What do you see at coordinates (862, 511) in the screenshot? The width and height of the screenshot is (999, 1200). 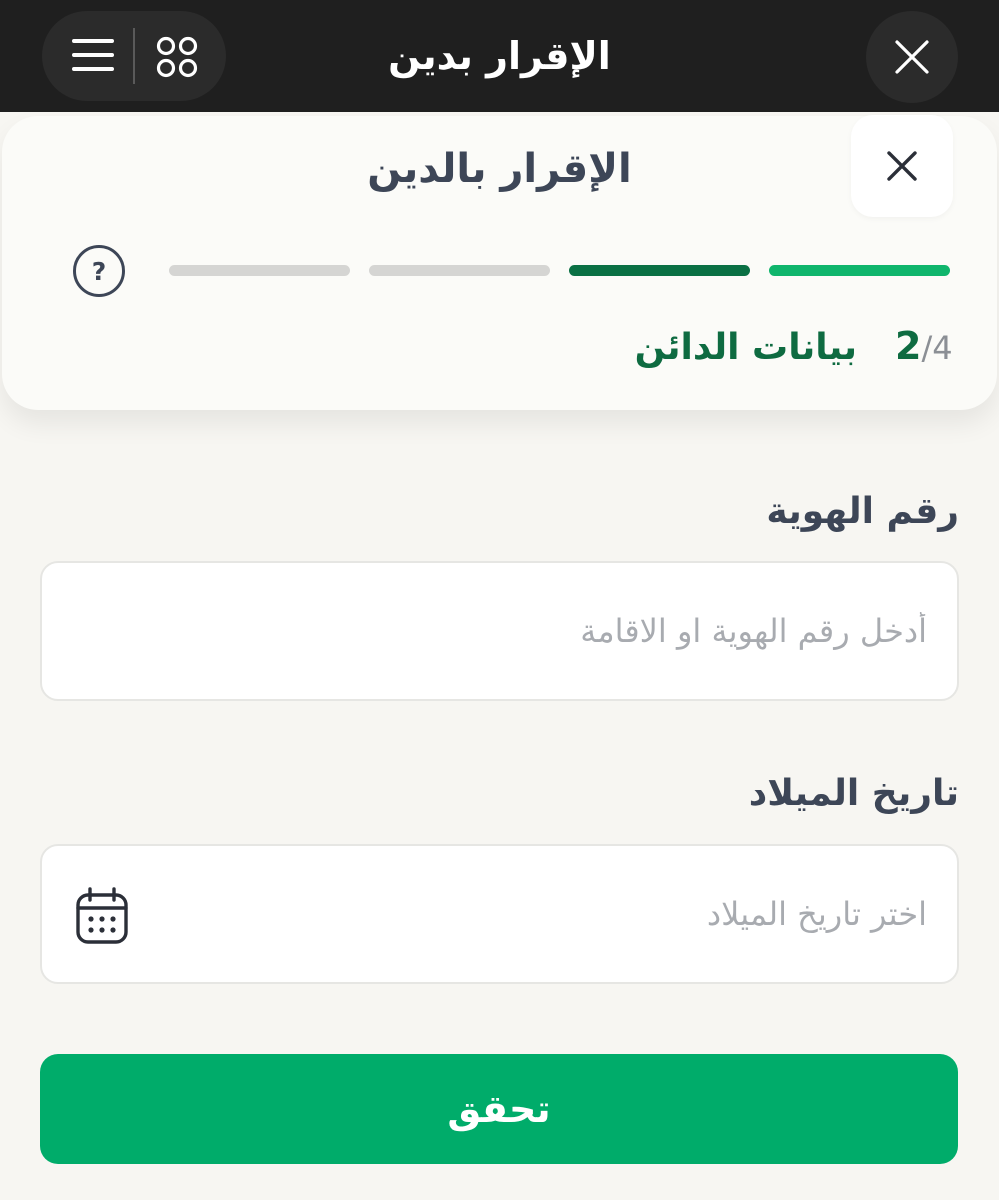 I see `id-number-label: رقم الهوية` at bounding box center [862, 511].